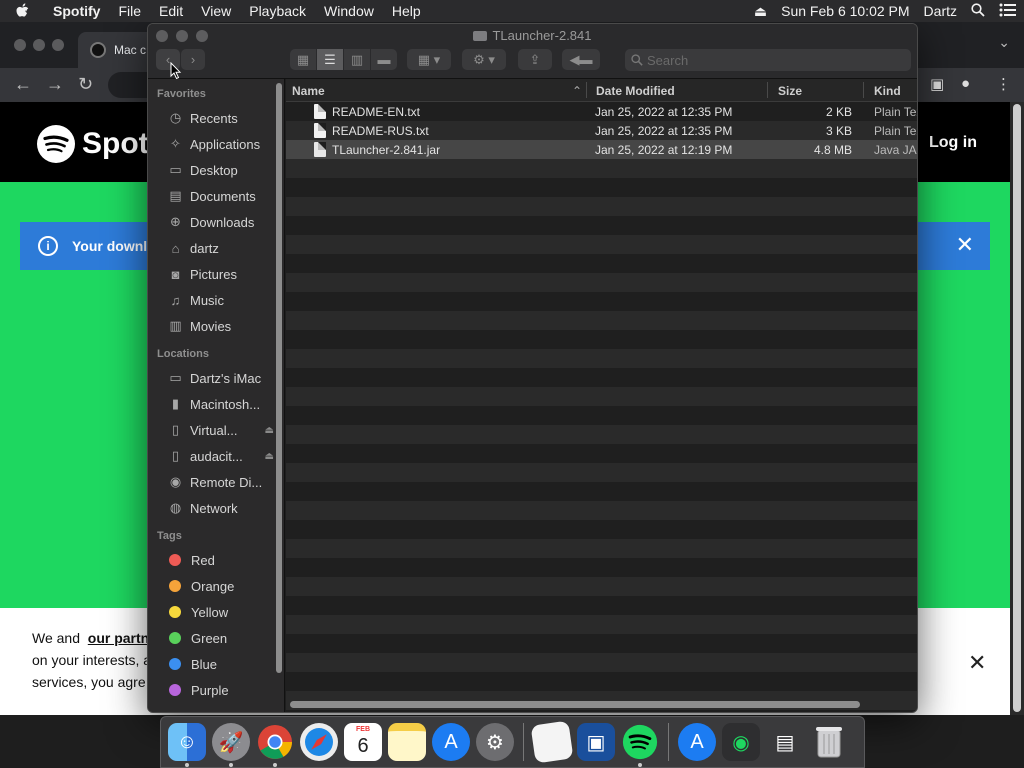 Image resolution: width=1024 pixels, height=768 pixels. I want to click on calendar-dock-icon: FEB 6, so click(363, 742).